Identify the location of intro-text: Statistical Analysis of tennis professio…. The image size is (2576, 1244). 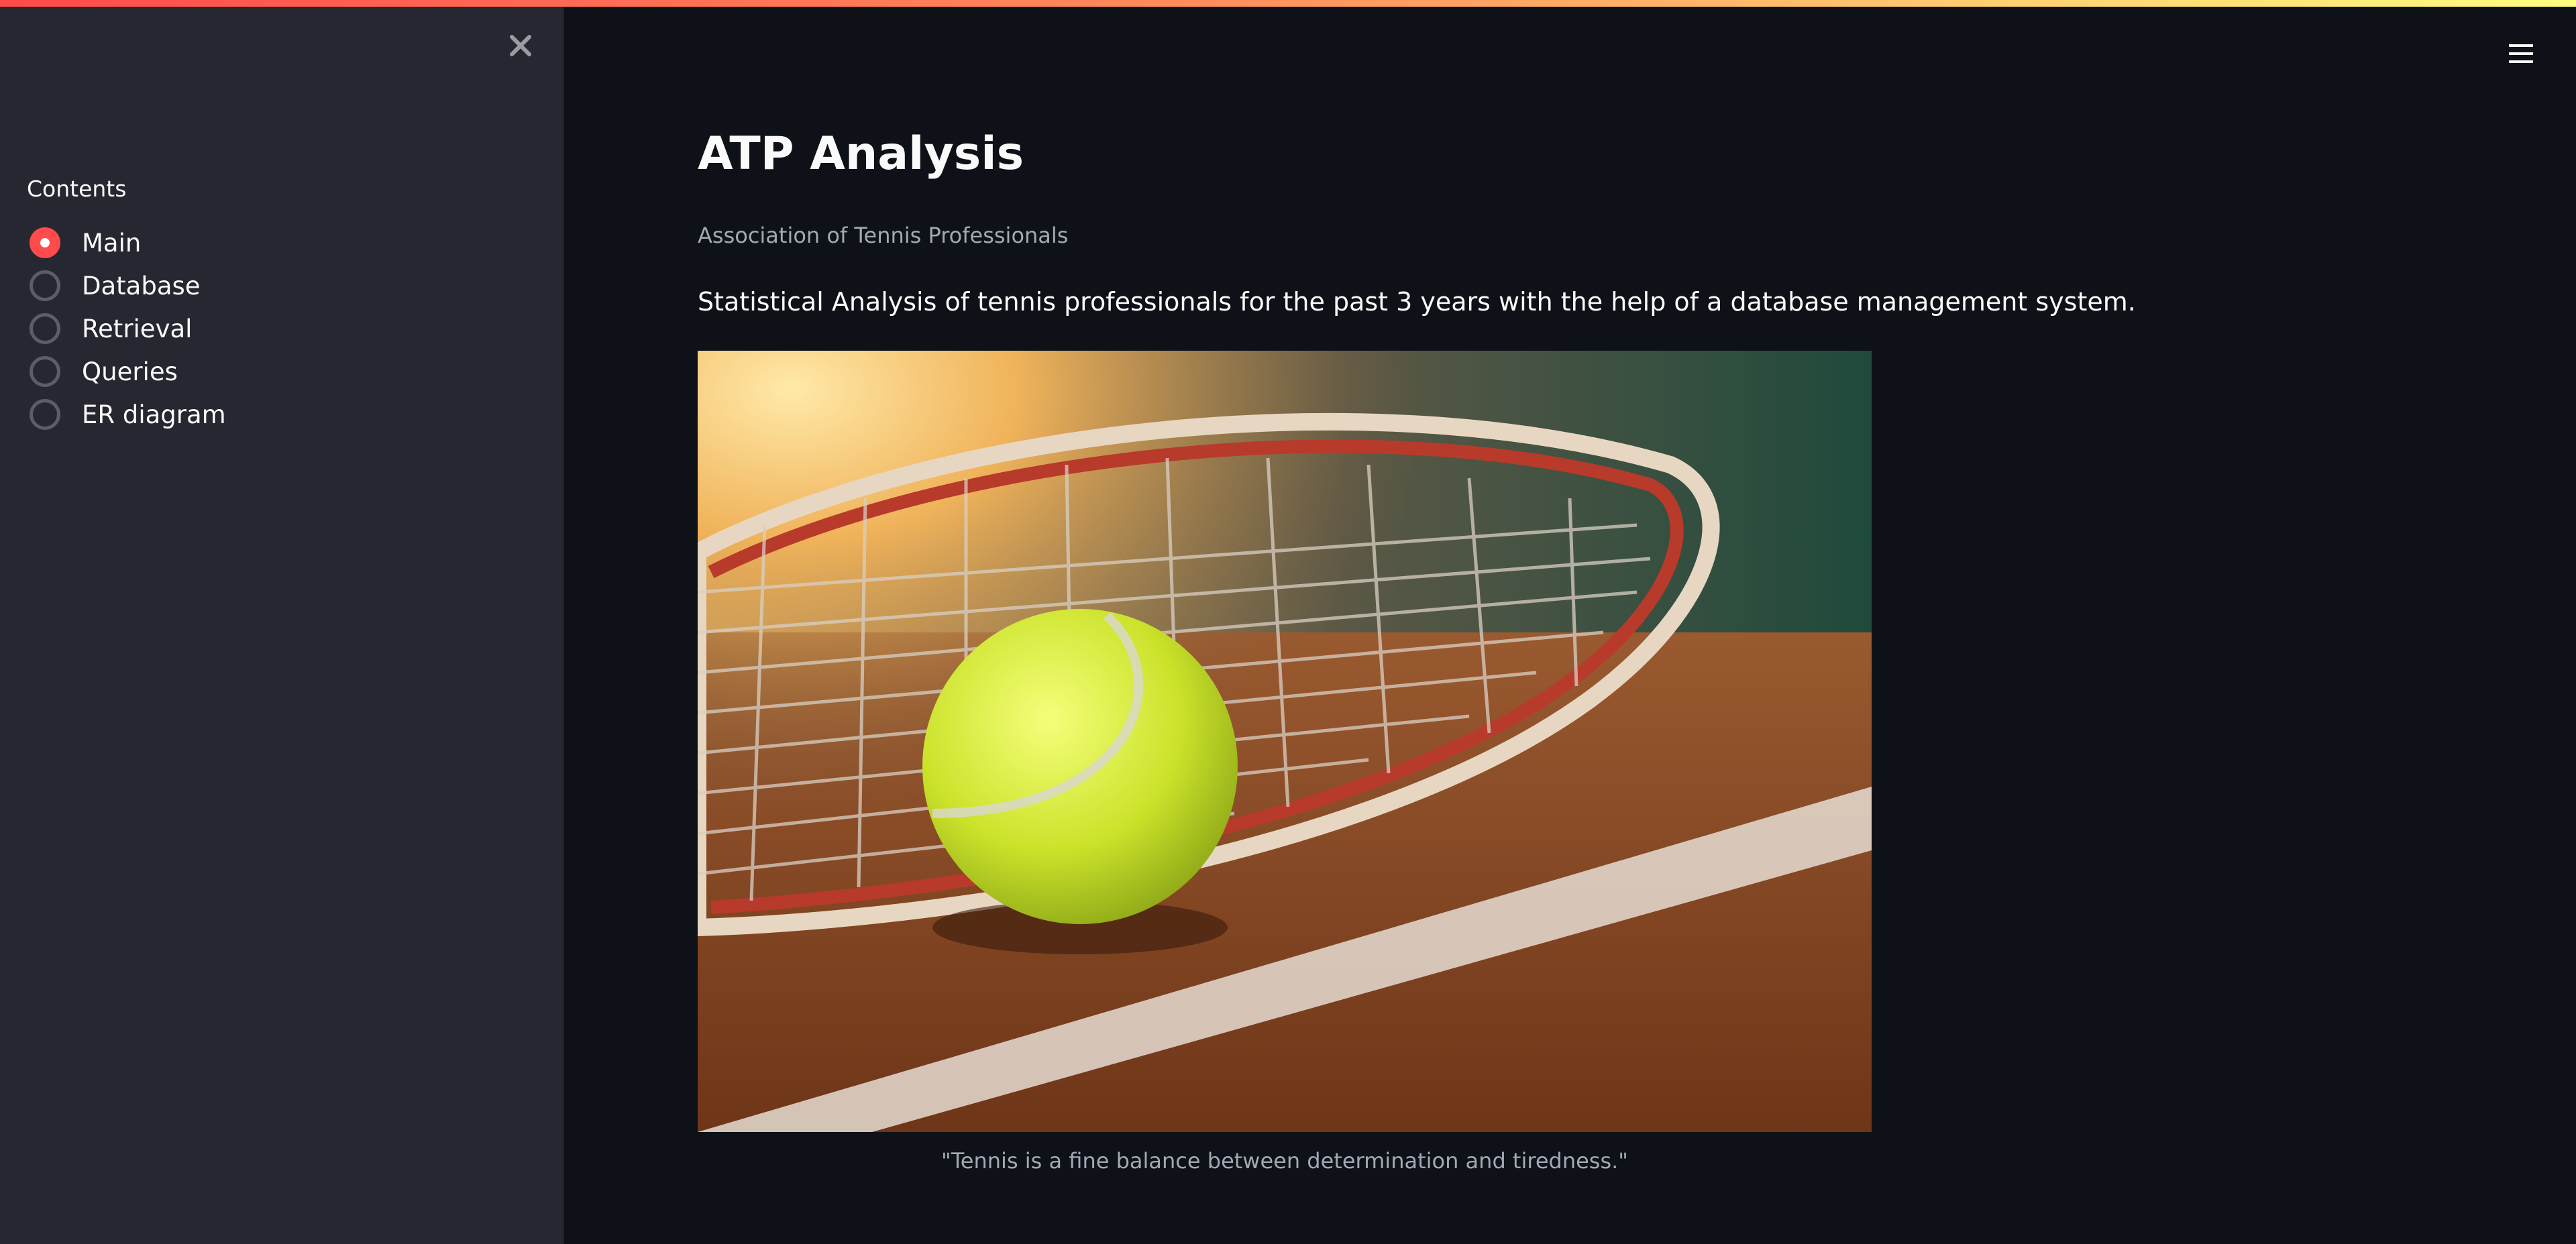
(1417, 302).